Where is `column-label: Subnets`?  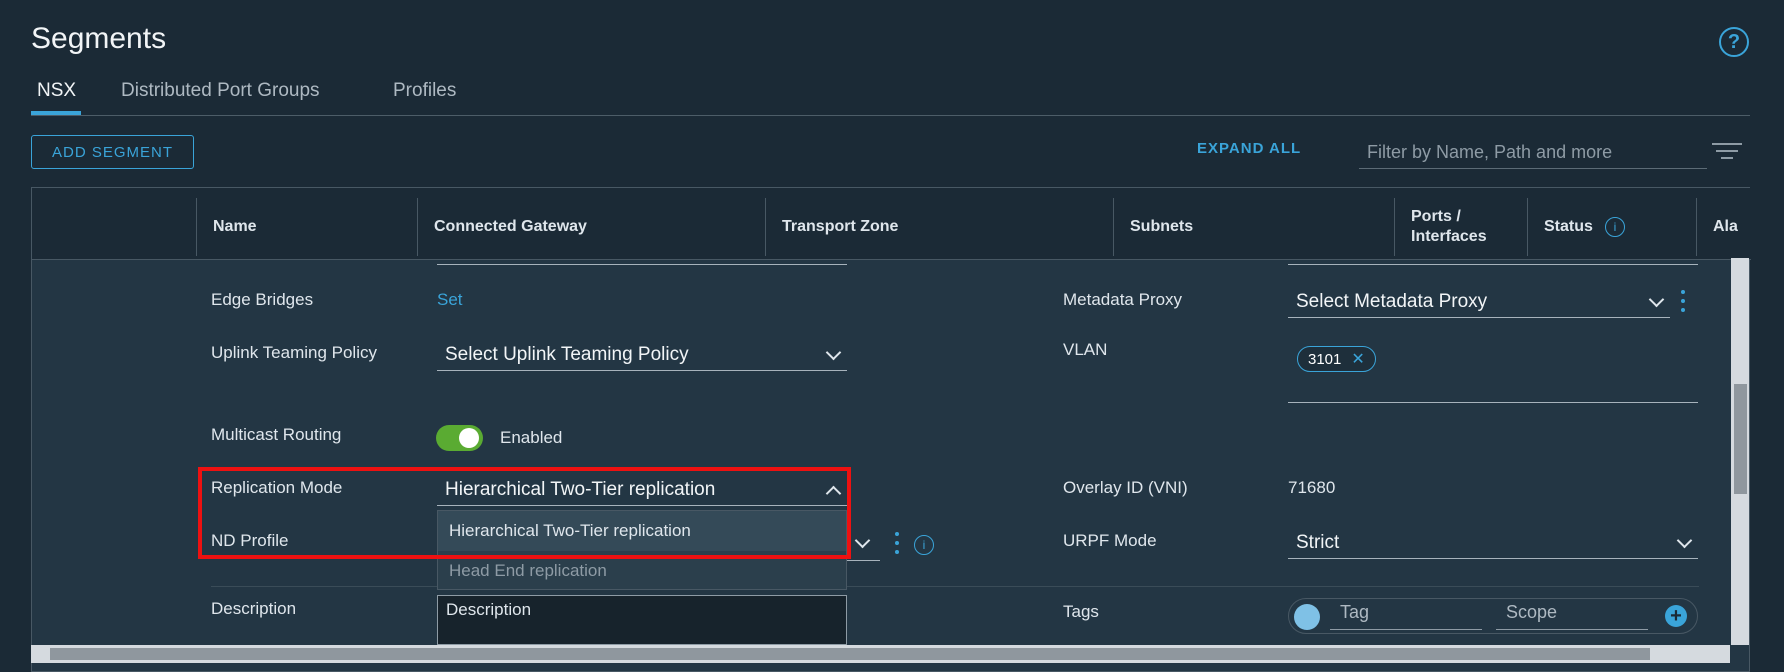 column-label: Subnets is located at coordinates (1162, 226).